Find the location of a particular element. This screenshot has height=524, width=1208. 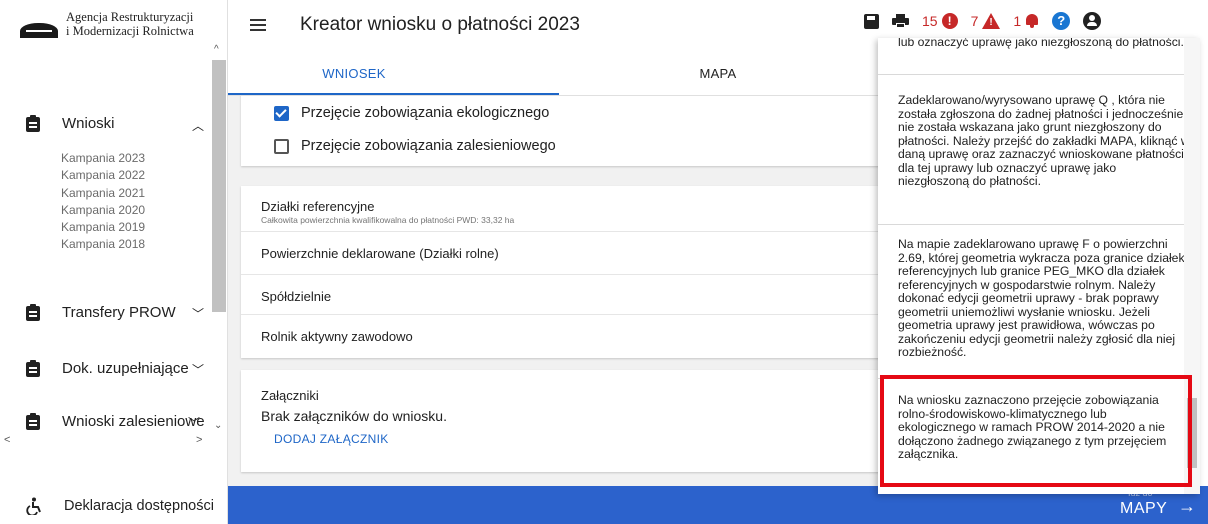

sidebar-item-transfery: Transfery PROW ﹀ is located at coordinates (116, 312).